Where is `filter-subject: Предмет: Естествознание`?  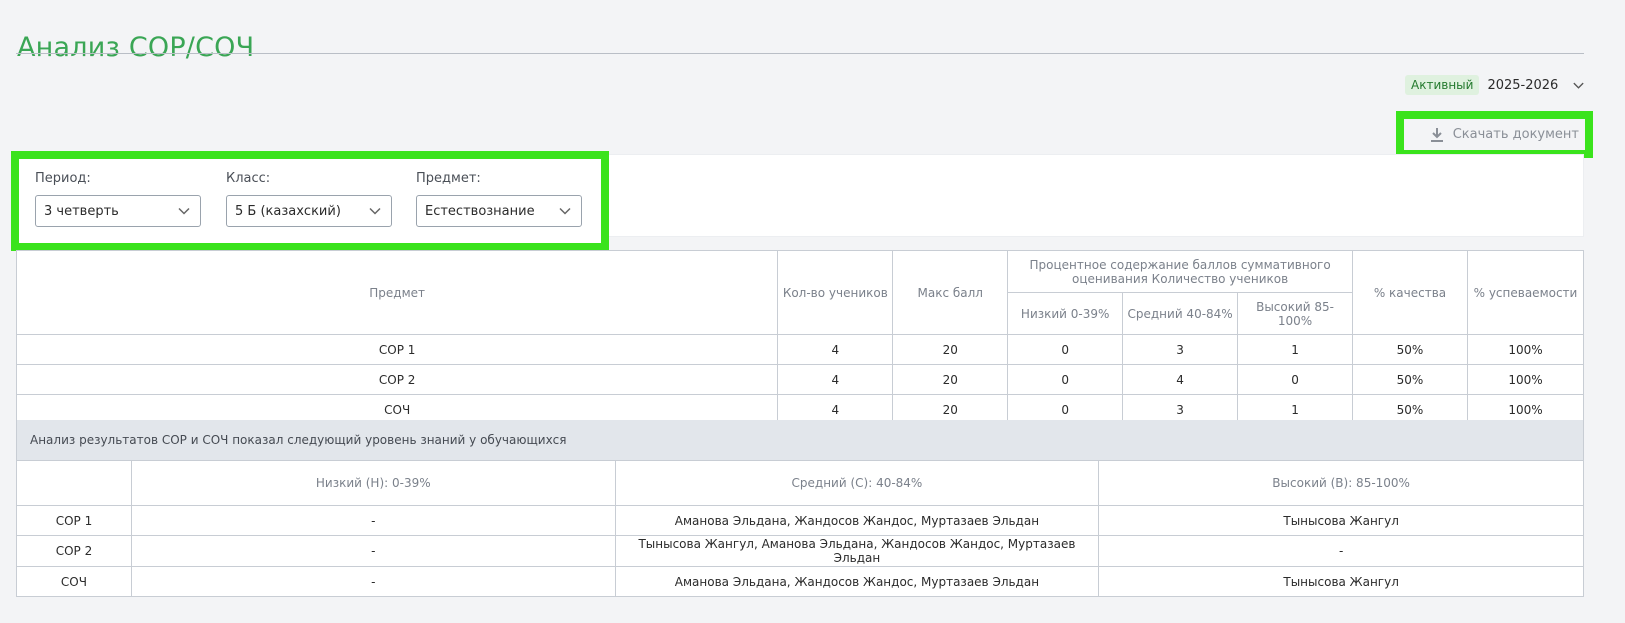 filter-subject: Предмет: Естествознание is located at coordinates (499, 199).